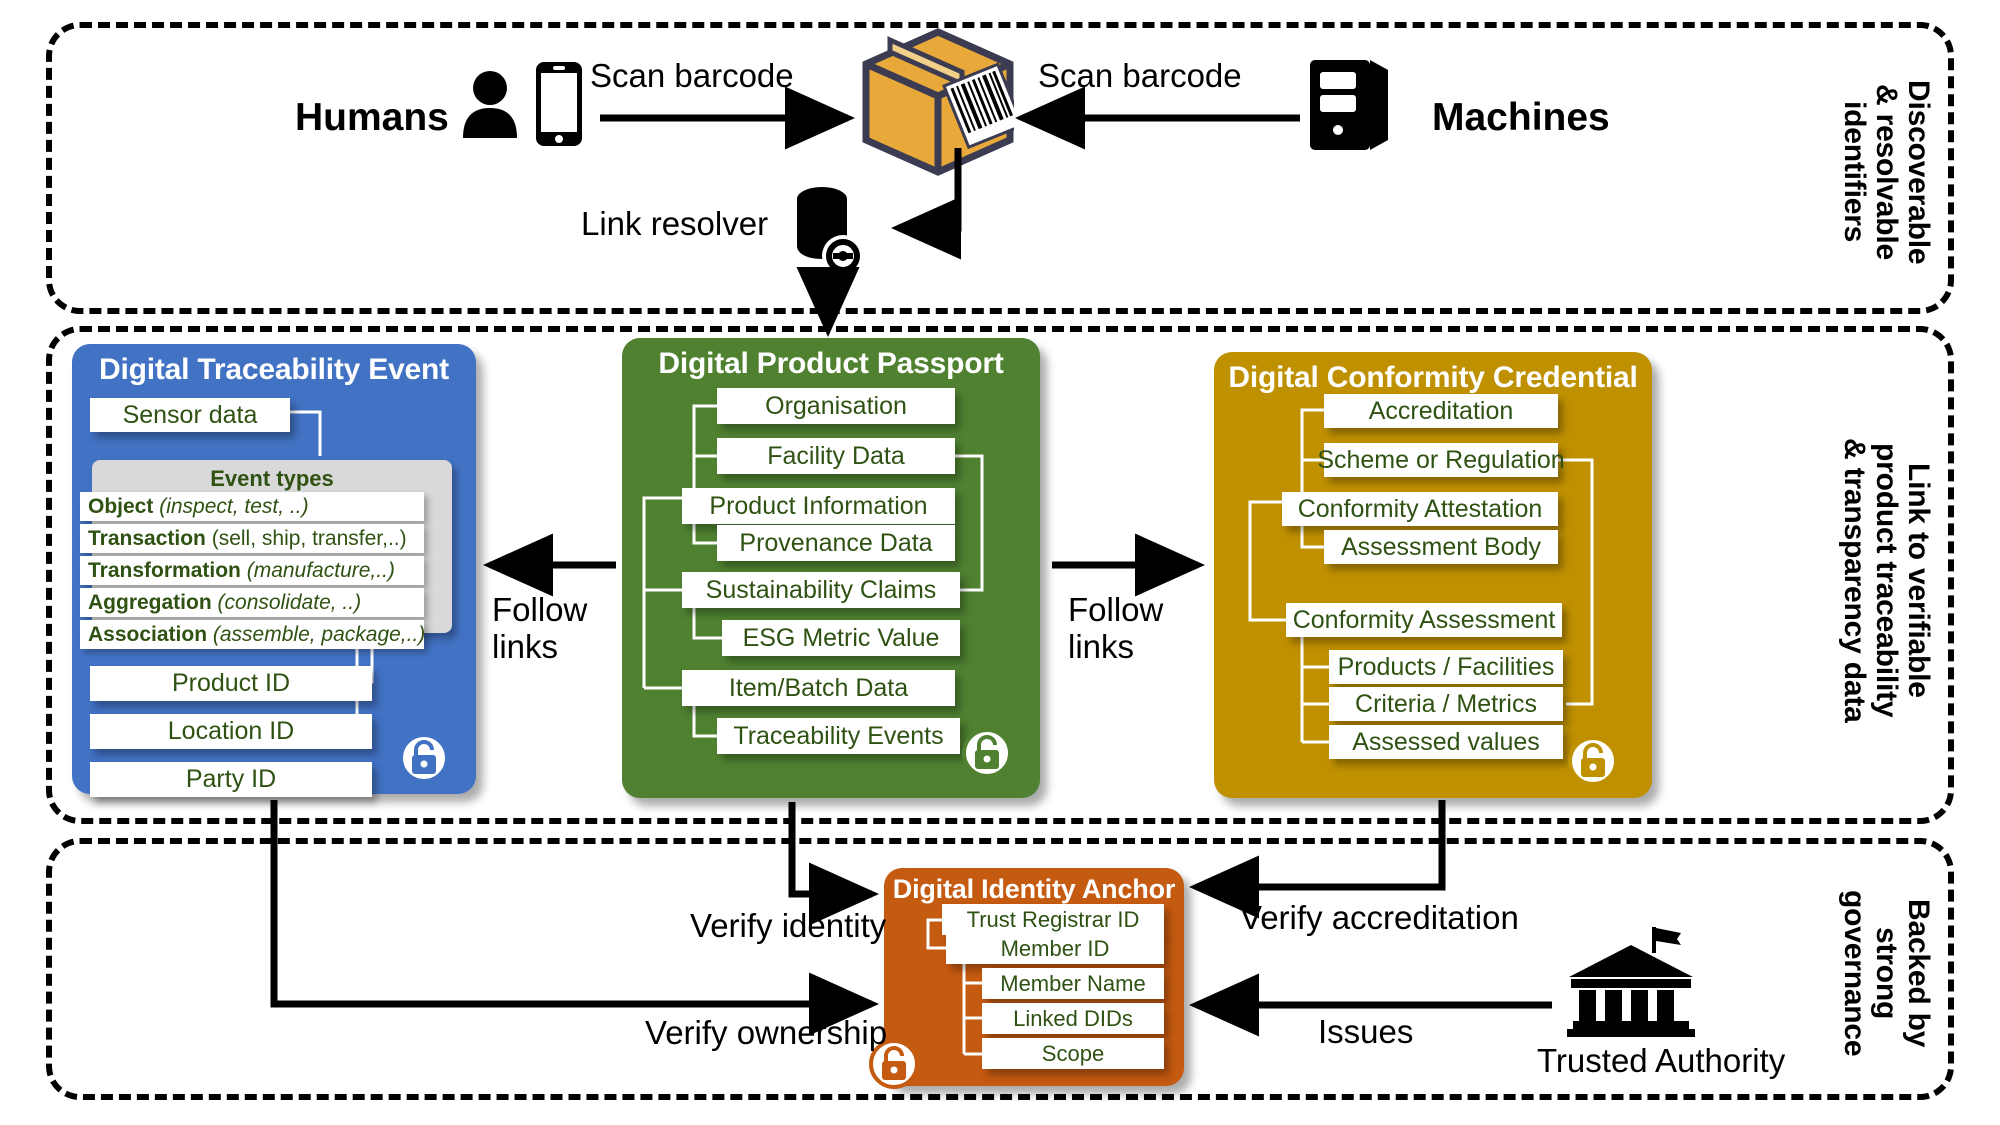 The image size is (2000, 1125). What do you see at coordinates (1631, 982) in the screenshot?
I see `classical-bank-building-icon` at bounding box center [1631, 982].